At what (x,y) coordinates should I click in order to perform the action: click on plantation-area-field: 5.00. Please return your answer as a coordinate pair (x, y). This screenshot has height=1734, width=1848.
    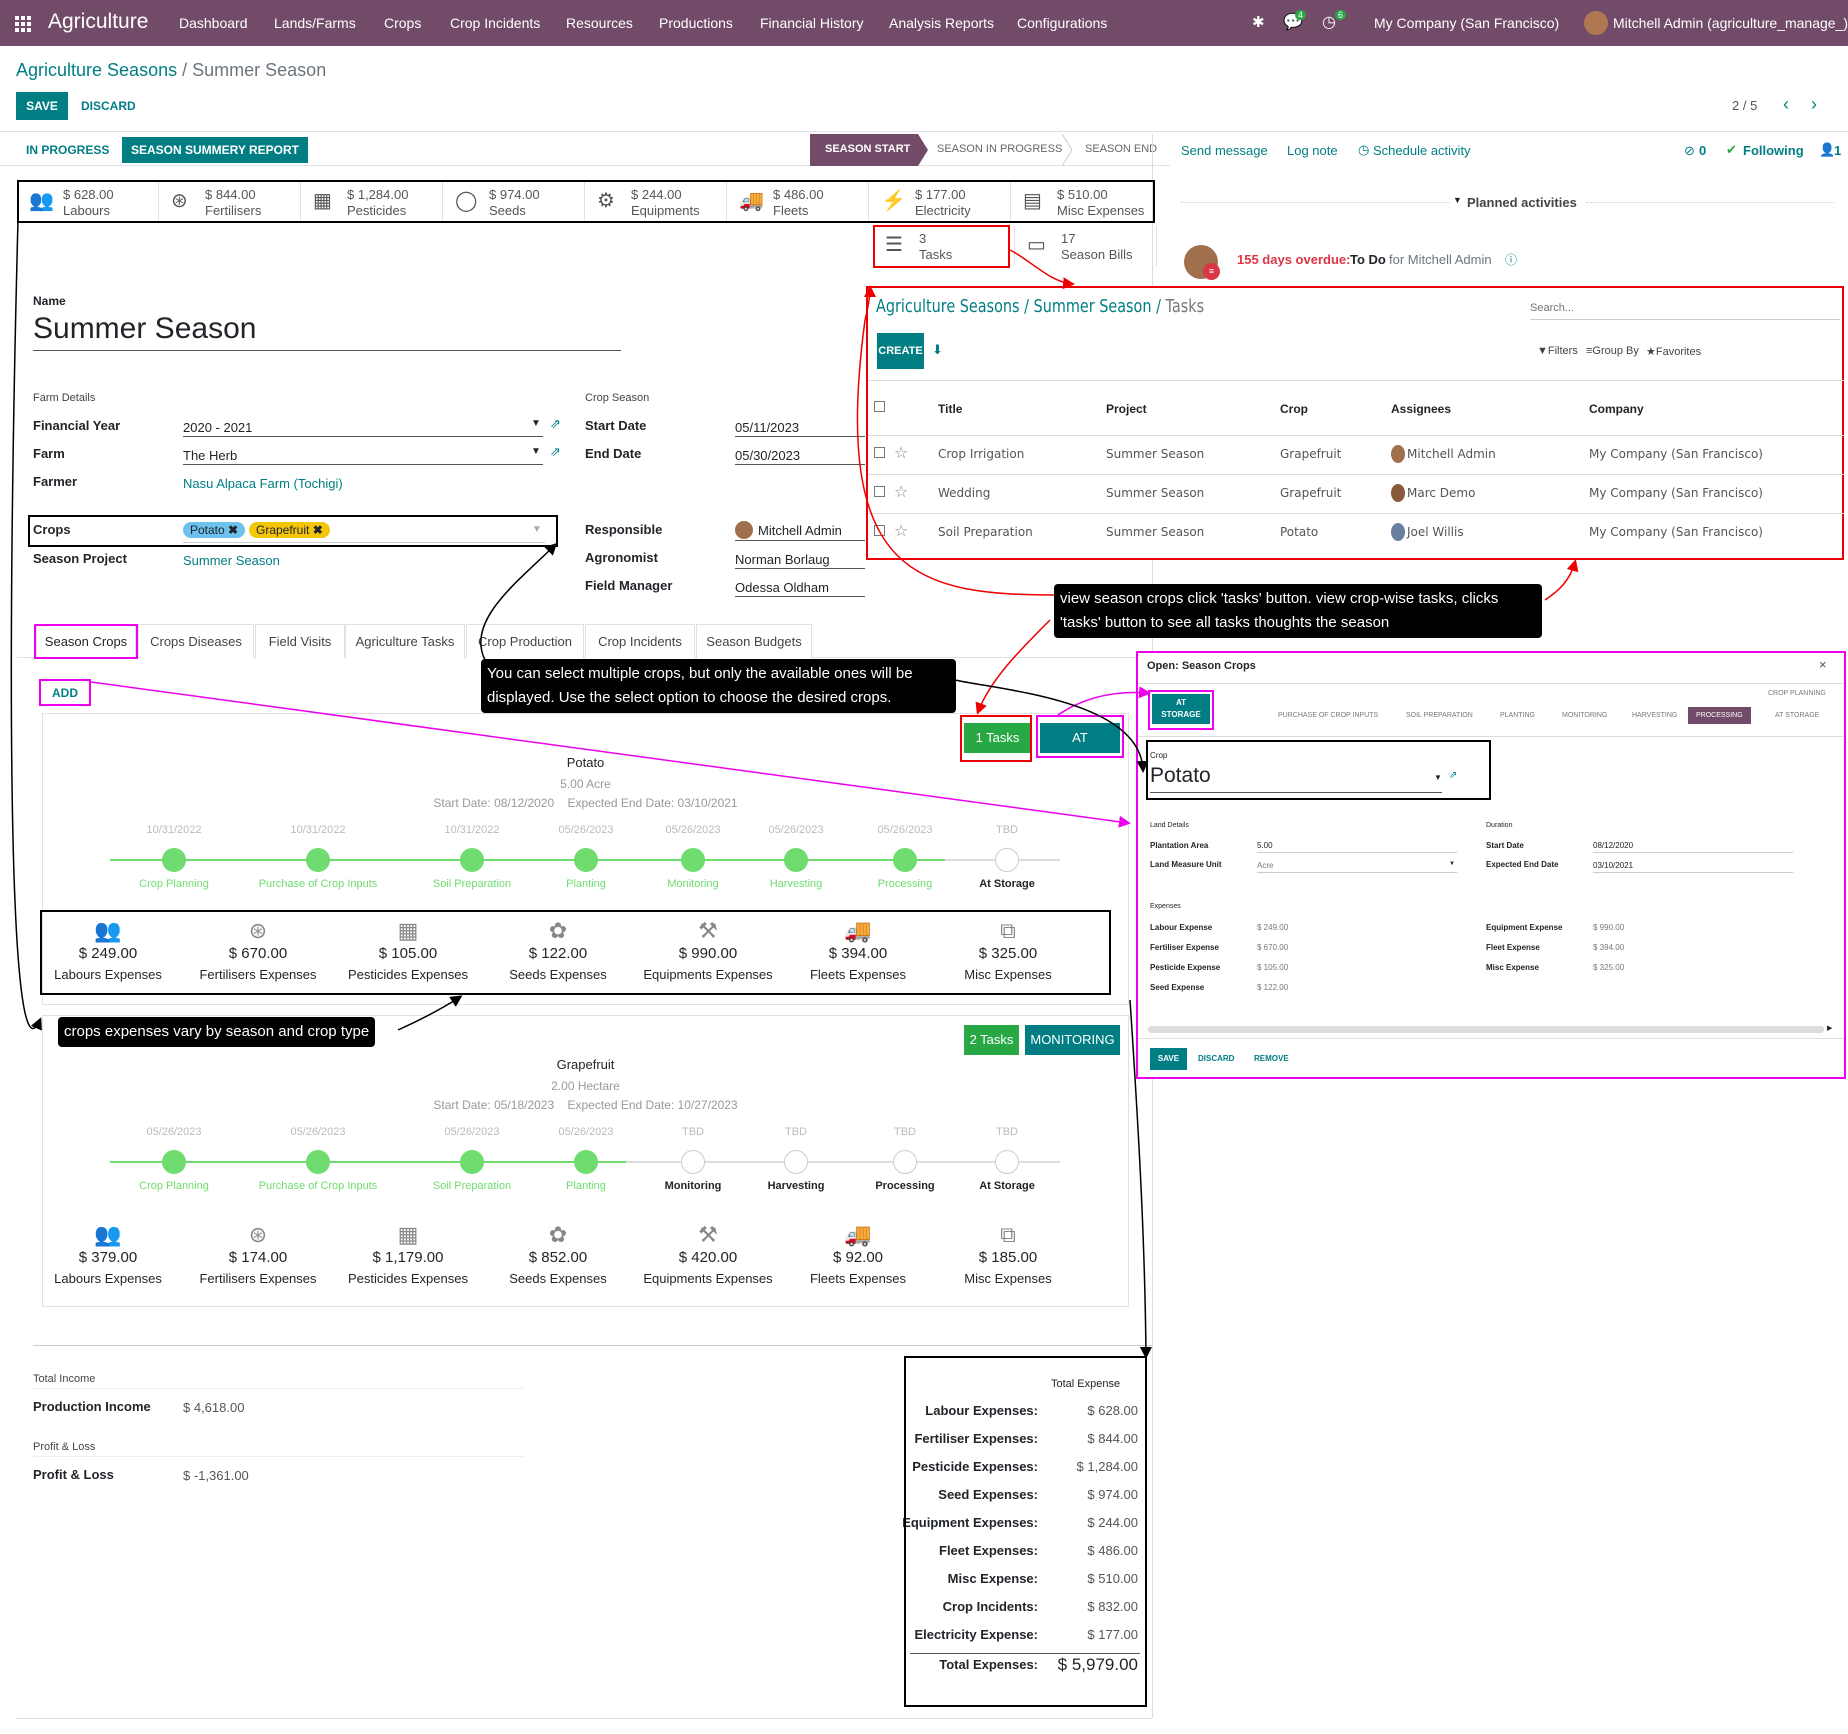
    Looking at the image, I should click on (1265, 845).